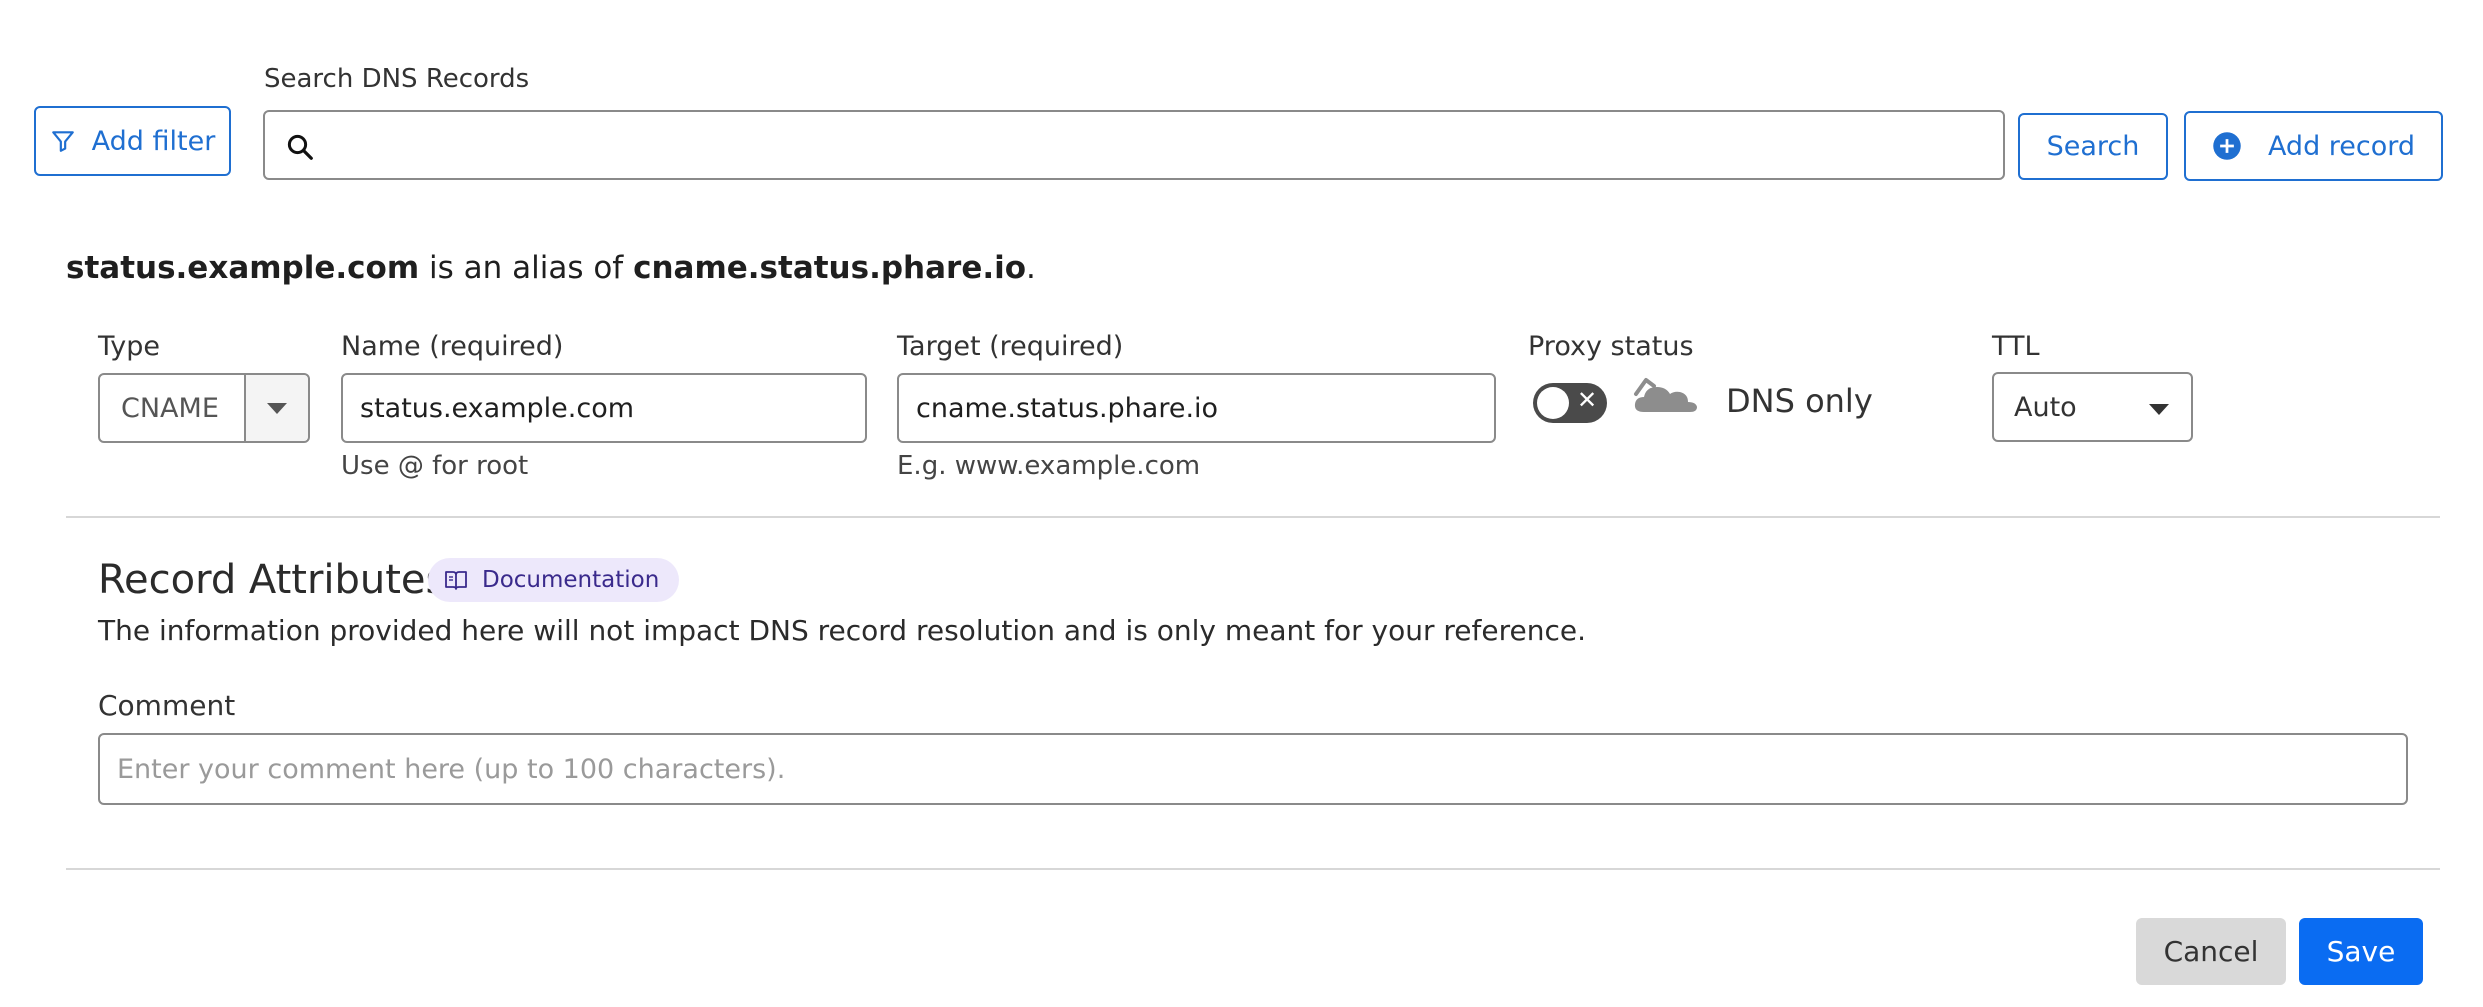 This screenshot has height=1007, width=2483. Describe the element at coordinates (300, 147) in the screenshot. I see `search-icon` at that location.